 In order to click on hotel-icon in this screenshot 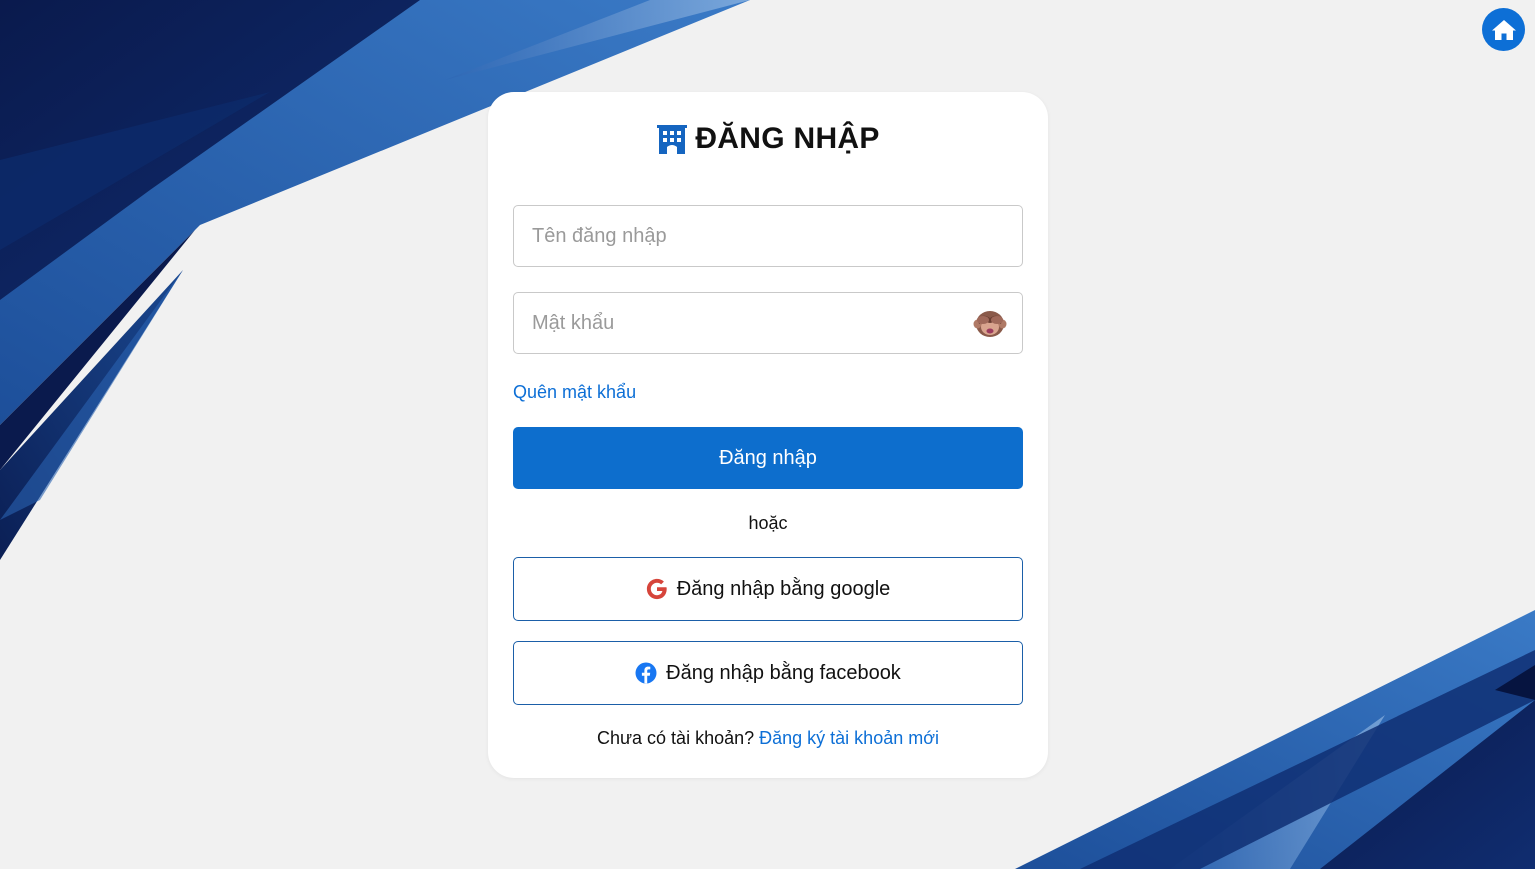, I will do `click(672, 139)`.